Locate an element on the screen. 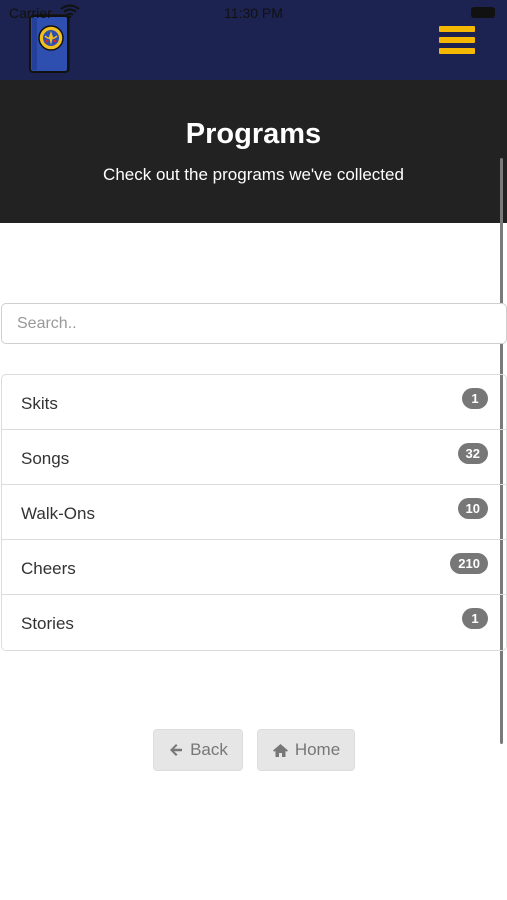  home-icon is located at coordinates (280, 750).